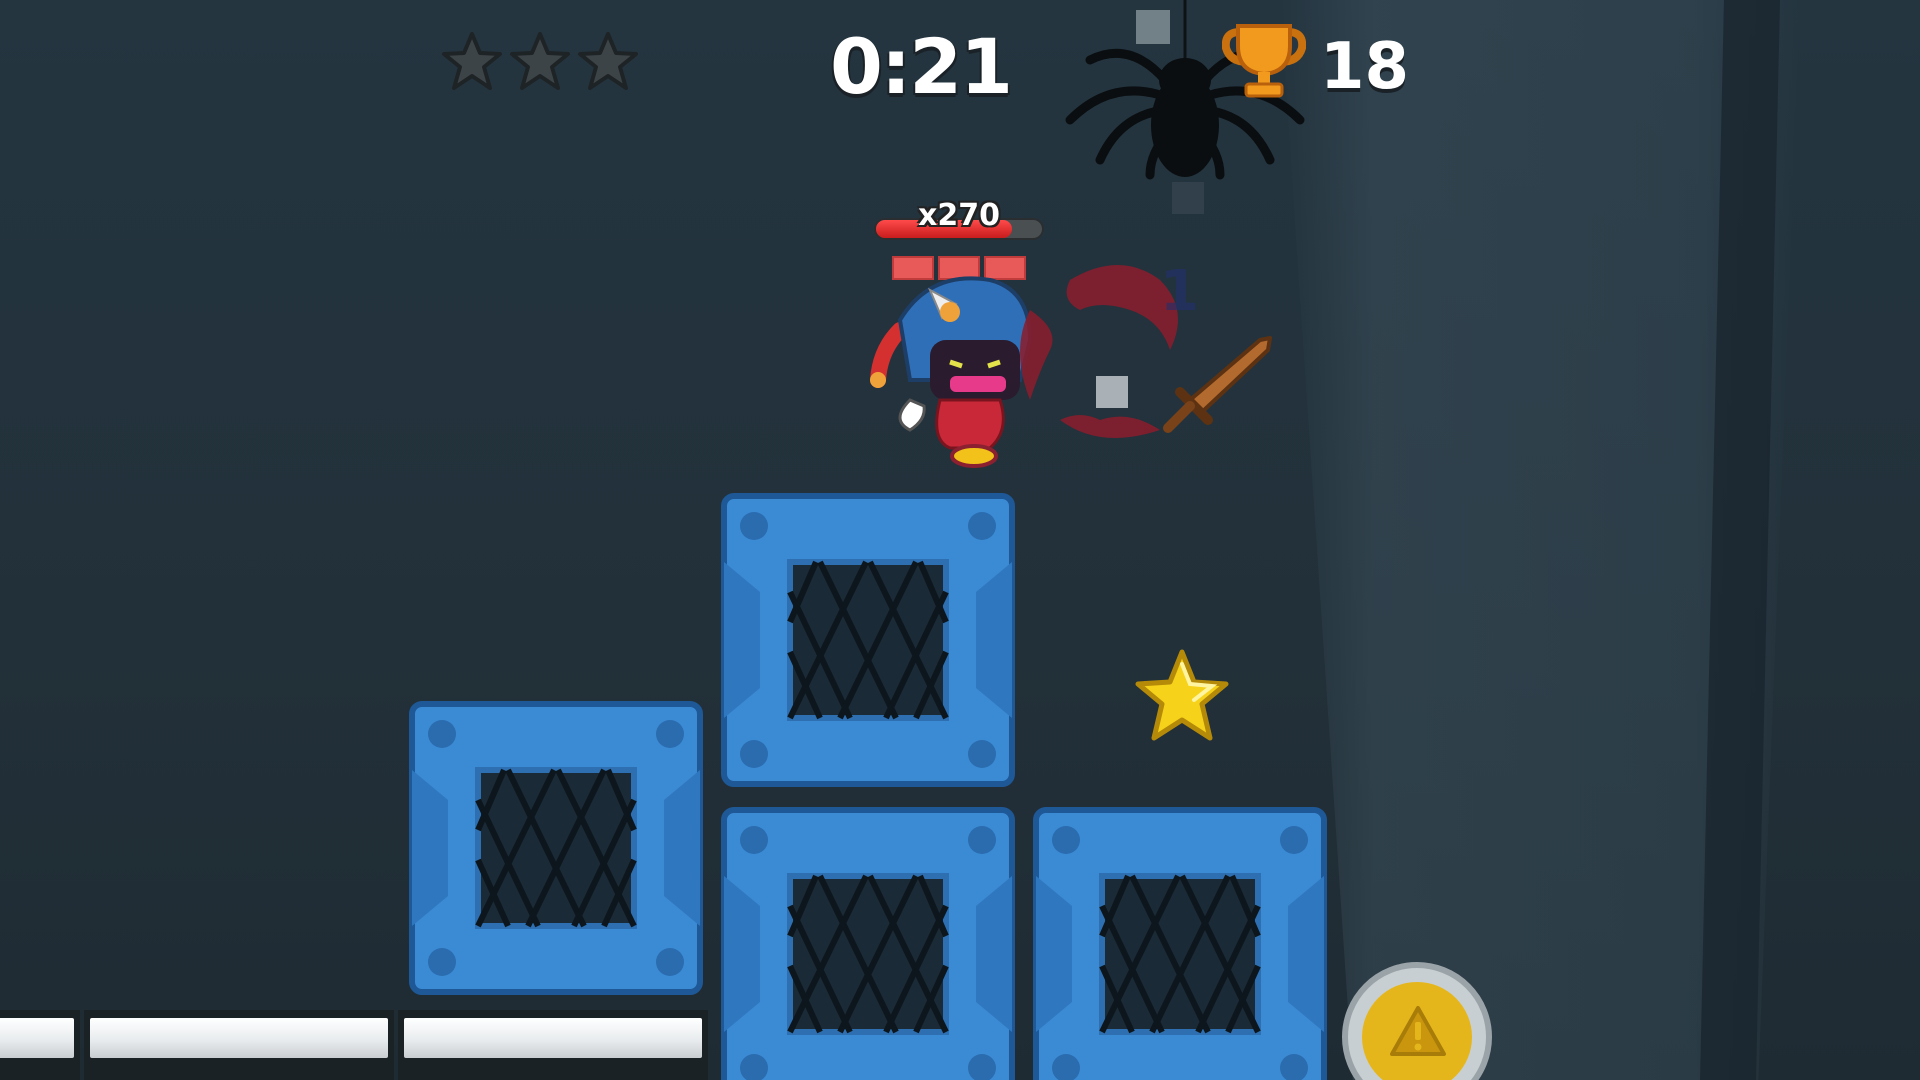 The width and height of the screenshot is (1920, 1080). I want to click on collectible-star-icon, so click(1182, 695).